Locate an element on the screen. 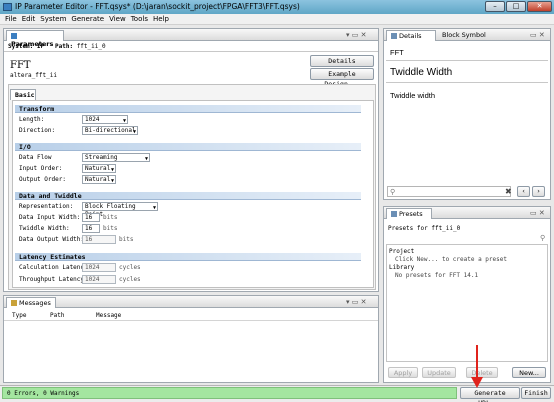 This screenshot has width=554, height=402. menu-help: Help is located at coordinates (158, 18).